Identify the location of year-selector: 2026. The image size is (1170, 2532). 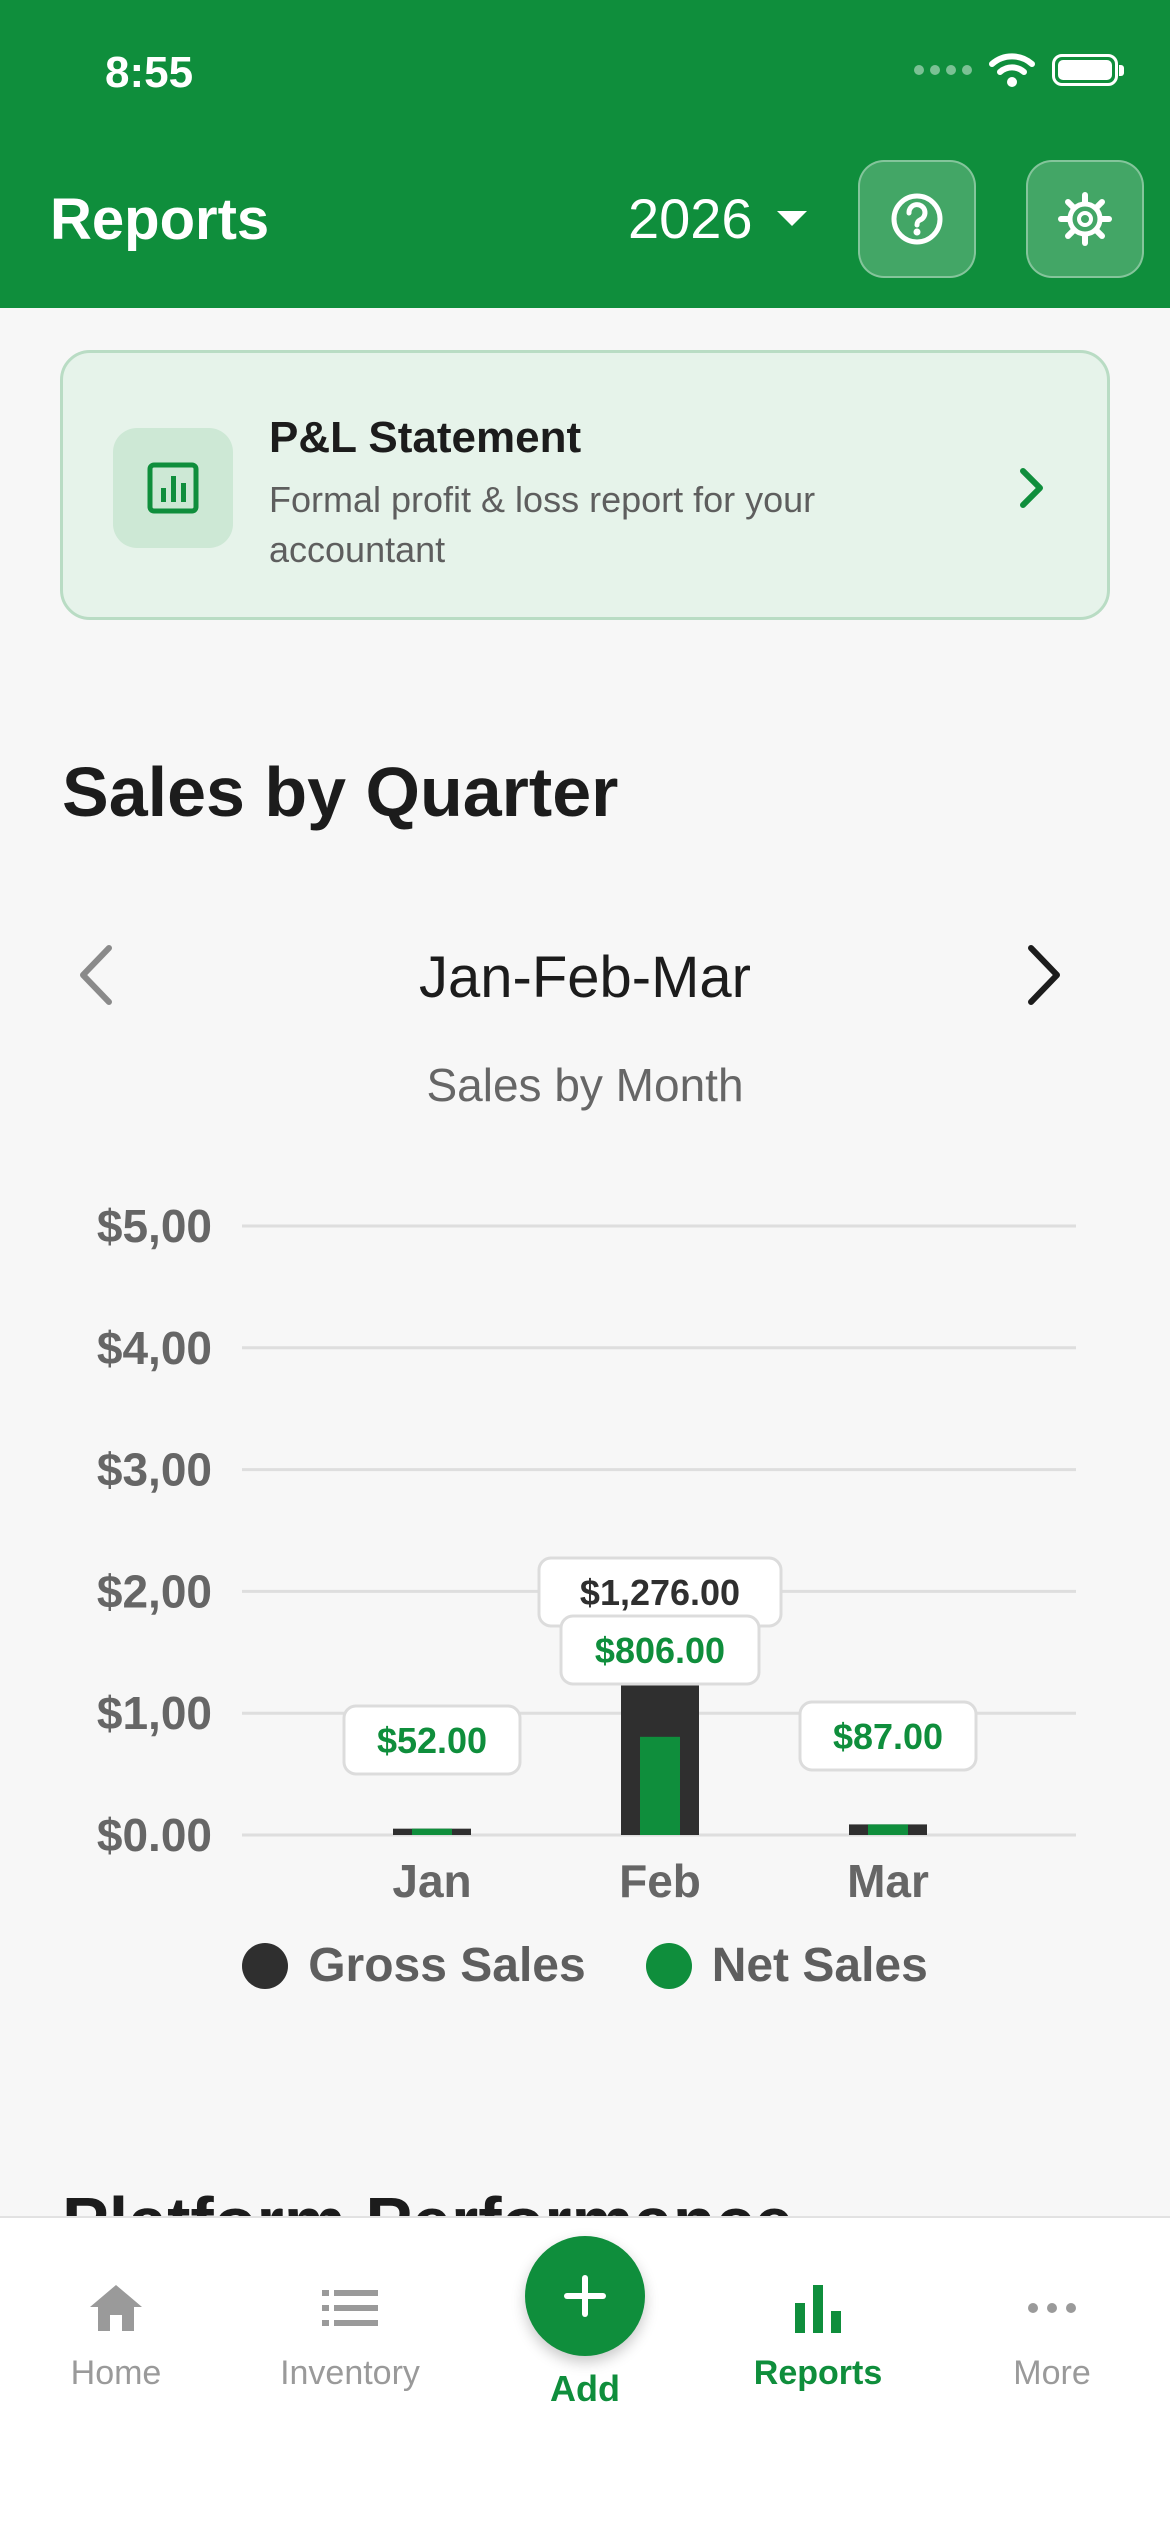
(717, 218).